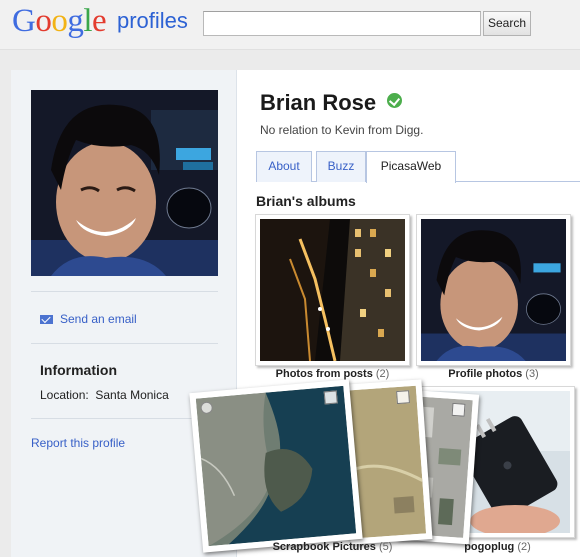 The image size is (580, 557). Describe the element at coordinates (385, 547) in the screenshot. I see `album-count: (5)` at that location.